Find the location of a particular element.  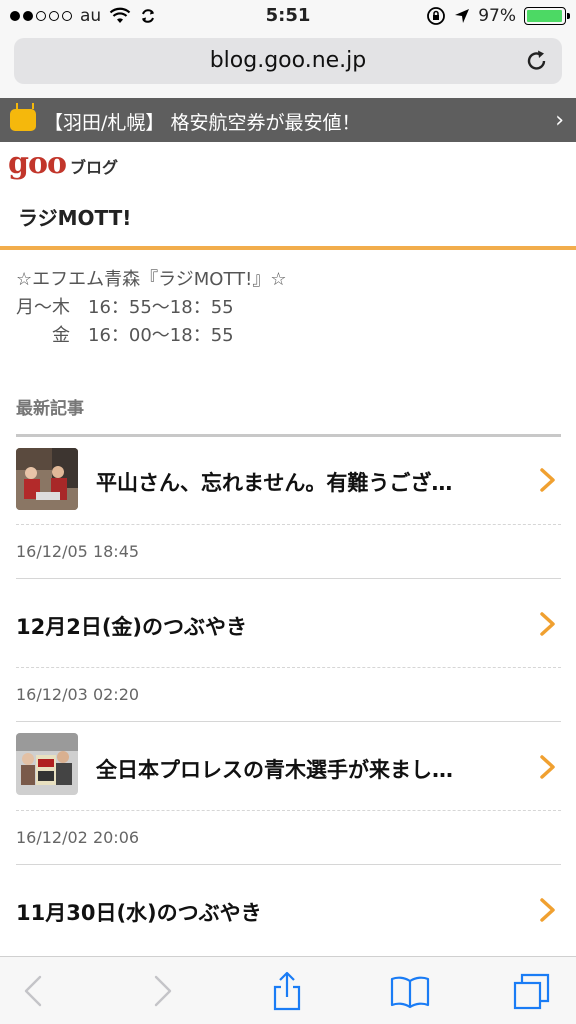

description-line: 月〜木 16：55〜18：55 is located at coordinates (125, 307).